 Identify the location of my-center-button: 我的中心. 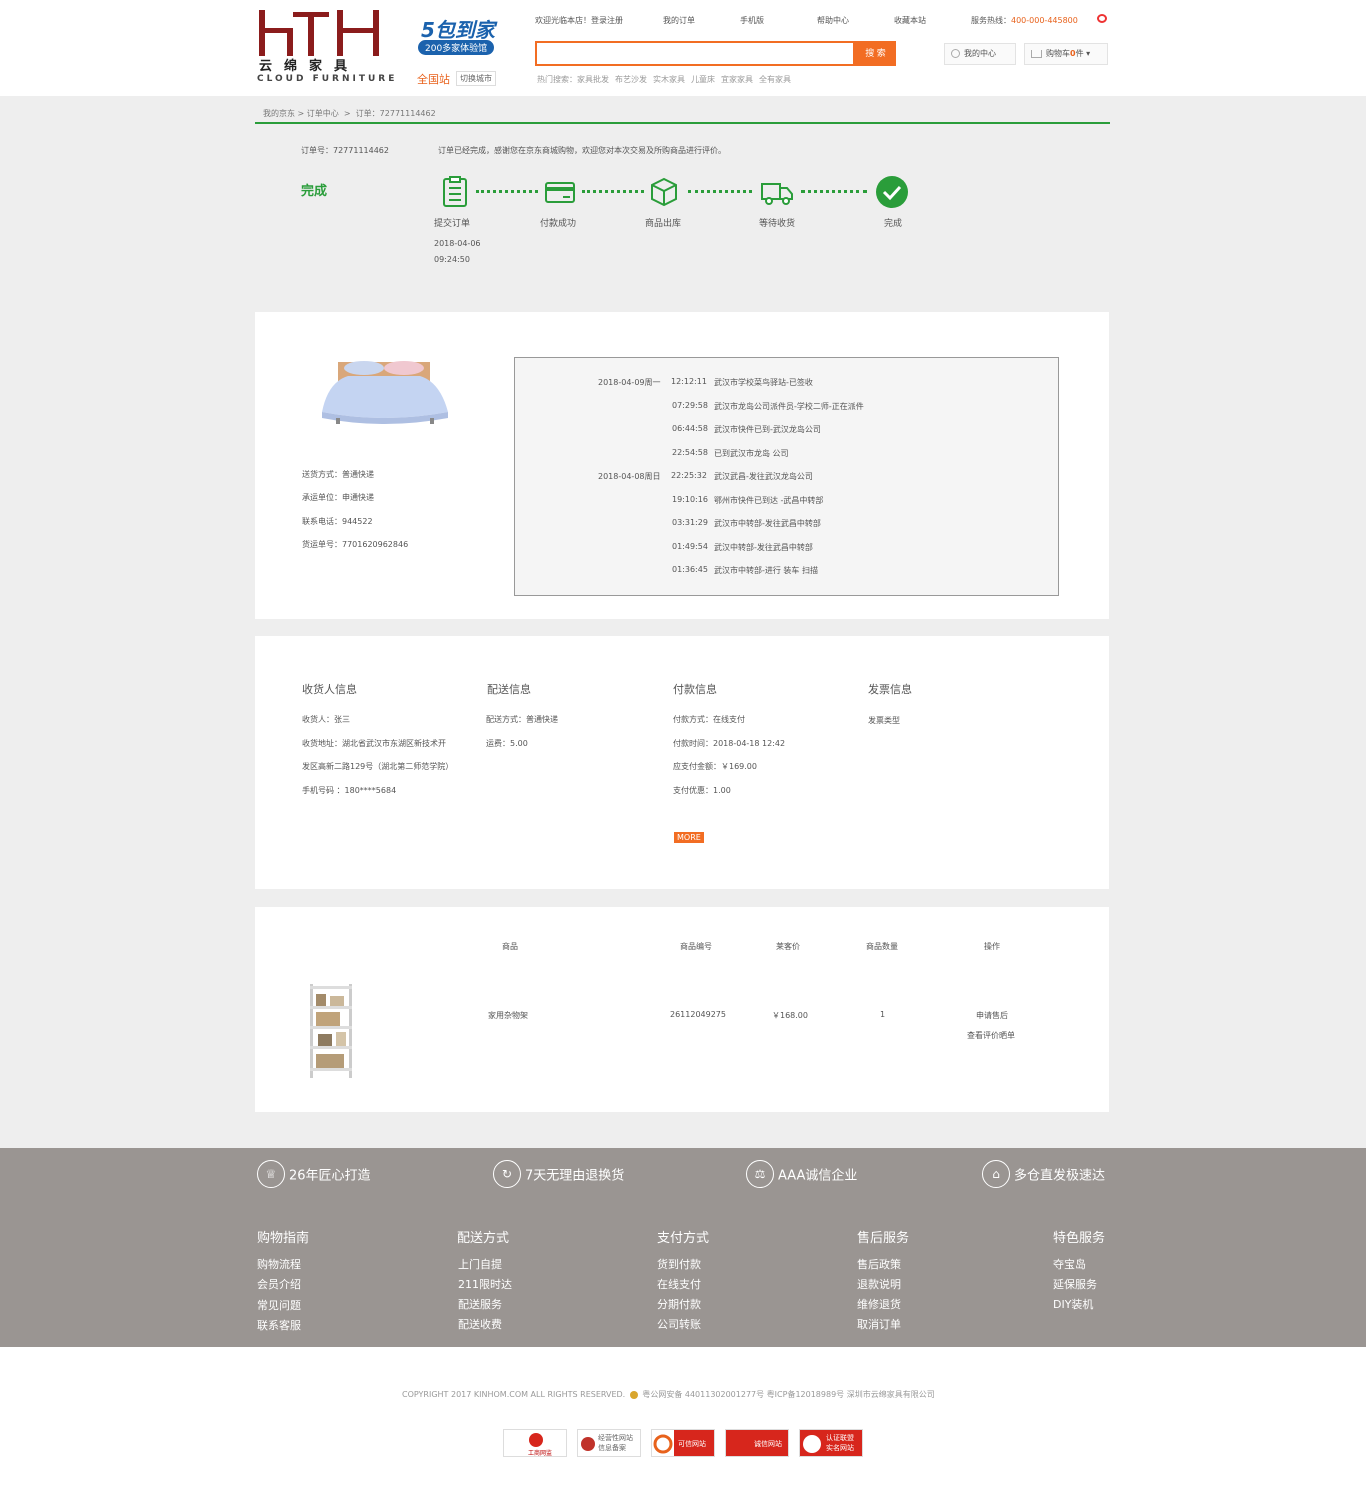
(980, 54).